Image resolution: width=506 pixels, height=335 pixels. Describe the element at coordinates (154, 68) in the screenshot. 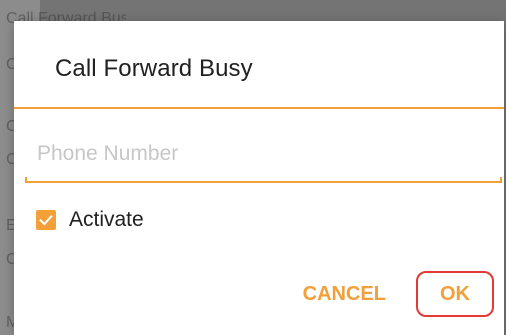

I see `dialog-title: Call Forward Busy` at that location.